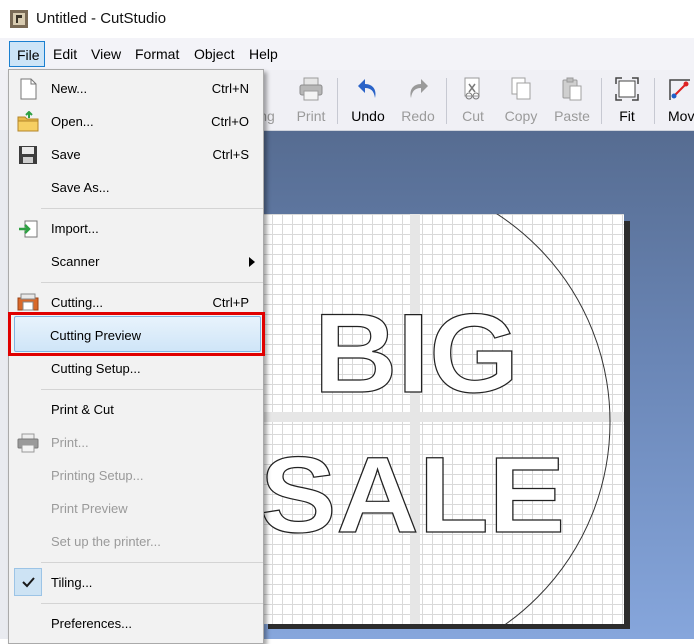 The image size is (694, 644). Describe the element at coordinates (230, 88) in the screenshot. I see `menu-item-new-shortcut: Ctrl+N` at that location.